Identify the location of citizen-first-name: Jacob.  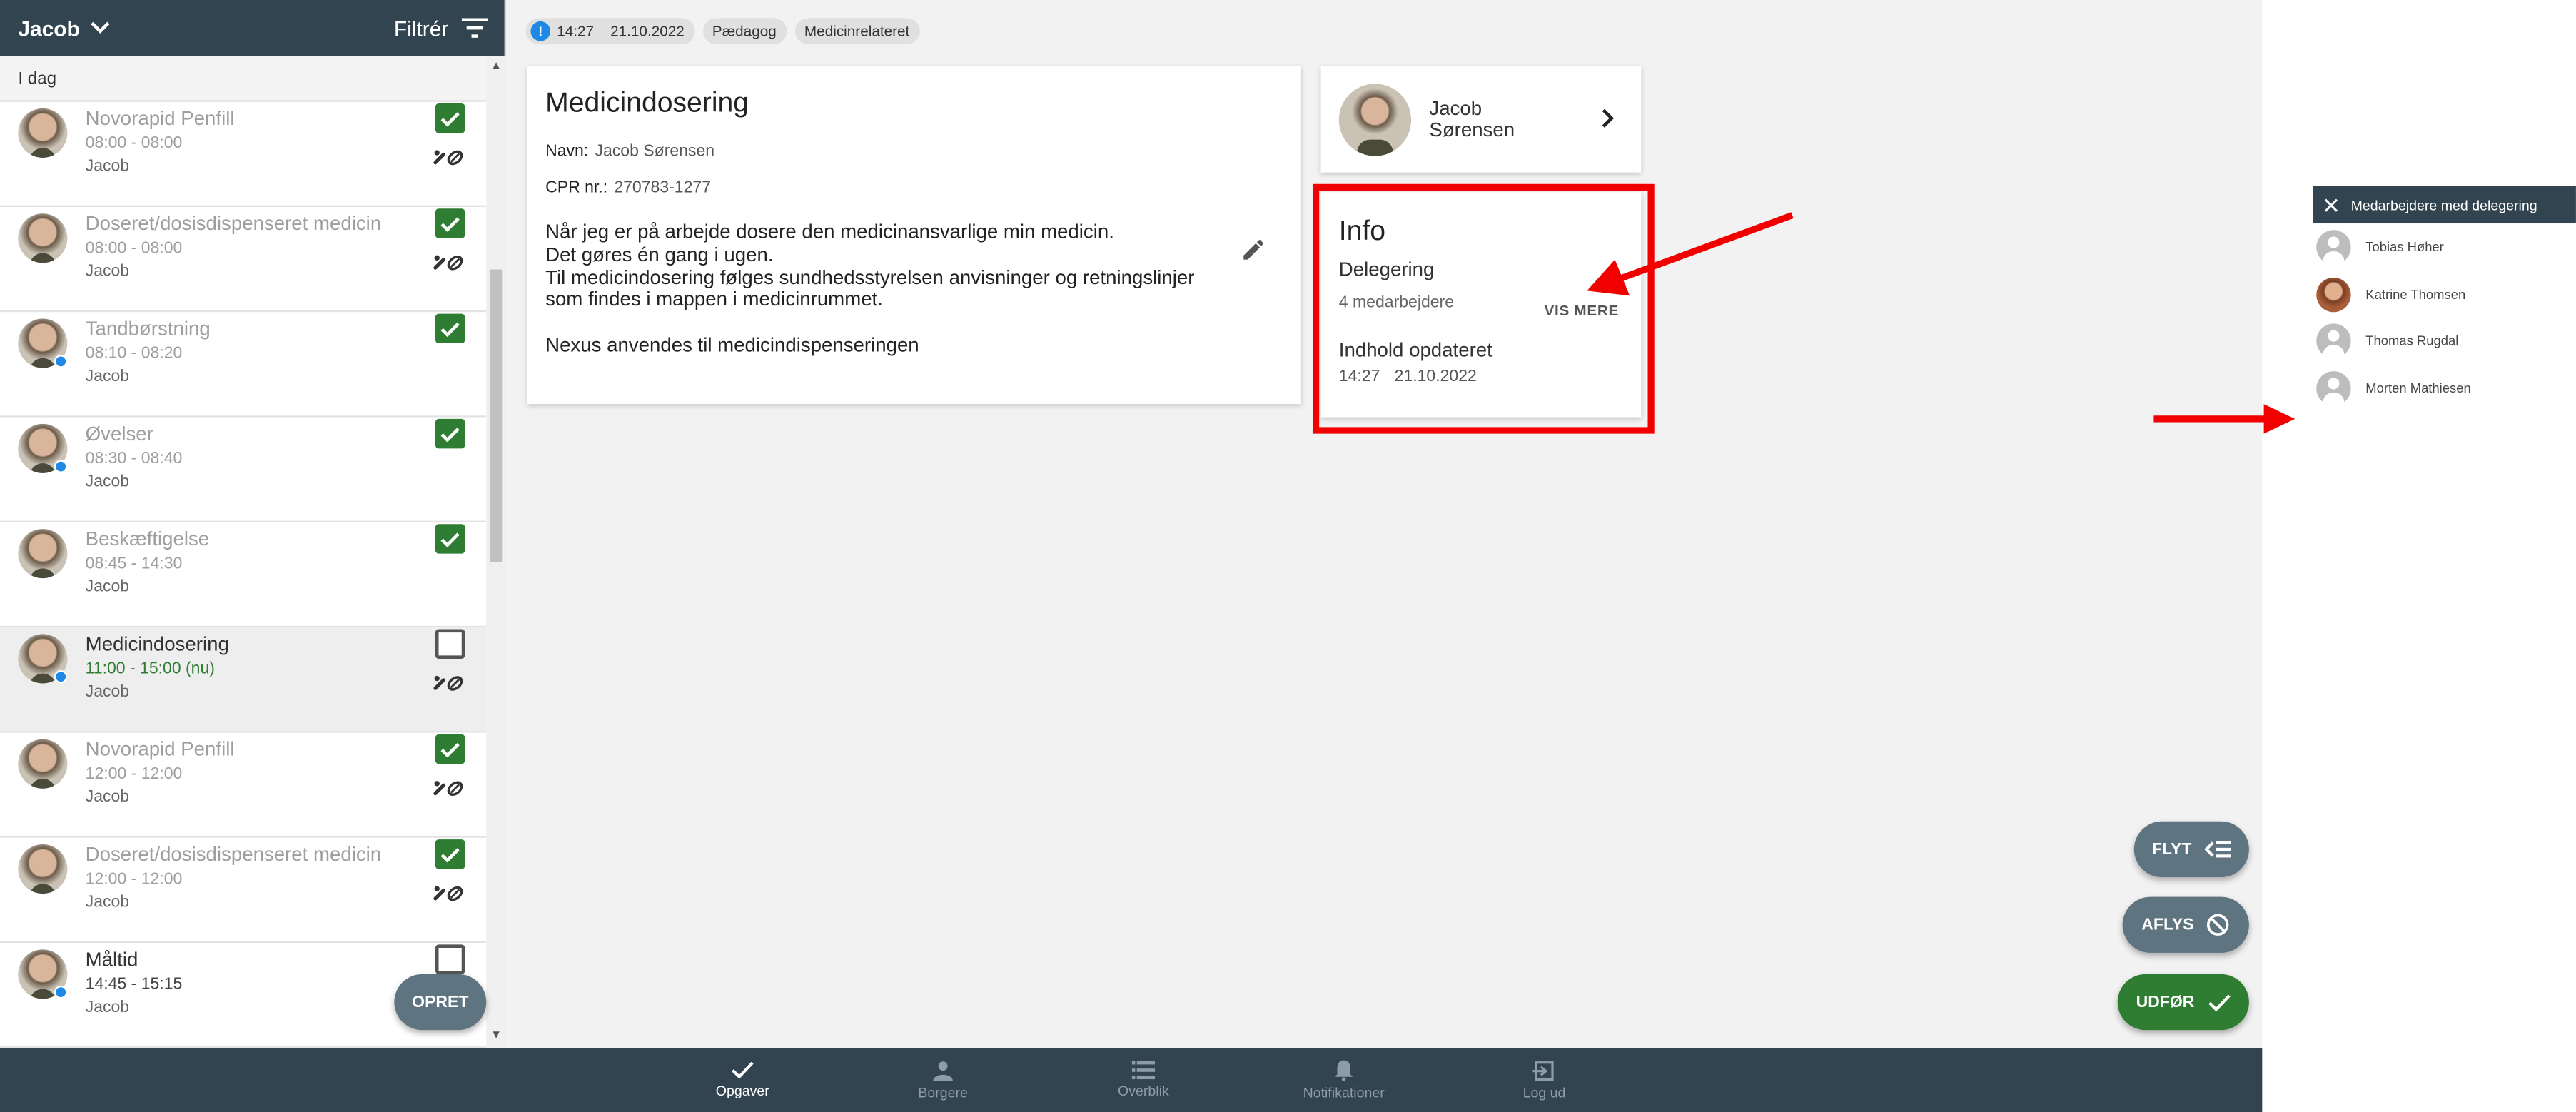
(1456, 108).